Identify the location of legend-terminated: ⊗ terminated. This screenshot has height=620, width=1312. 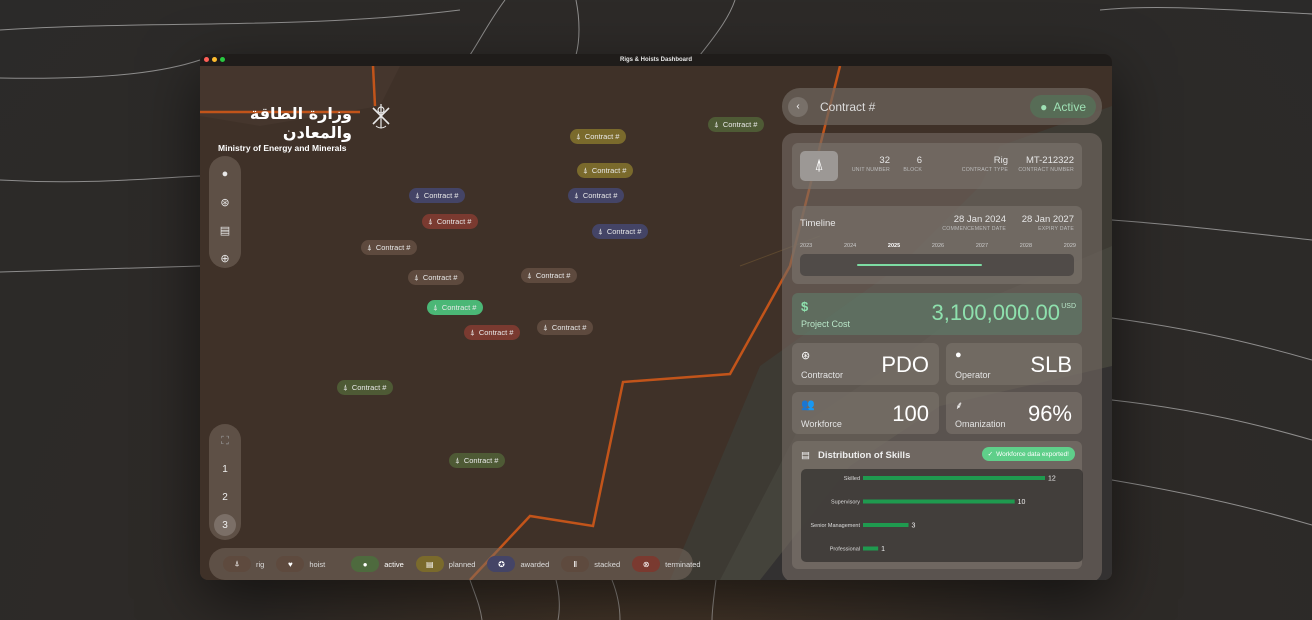
(666, 564).